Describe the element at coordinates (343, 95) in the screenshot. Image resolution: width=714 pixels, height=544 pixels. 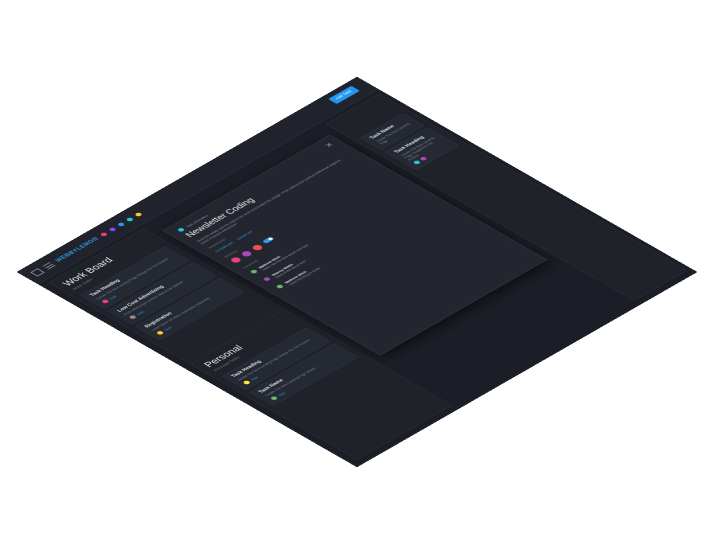
I see `add-task-button: Add Task` at that location.